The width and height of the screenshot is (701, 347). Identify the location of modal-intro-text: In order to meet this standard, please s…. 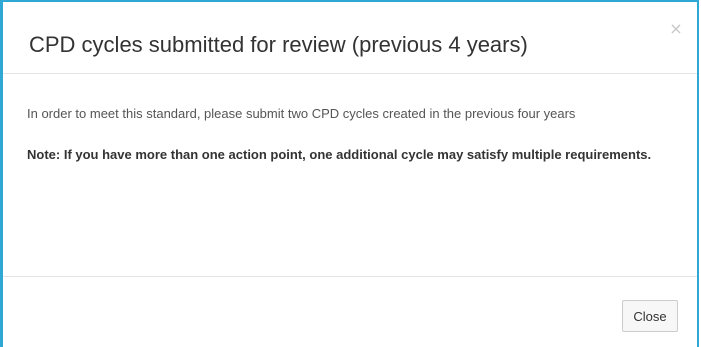
(301, 113).